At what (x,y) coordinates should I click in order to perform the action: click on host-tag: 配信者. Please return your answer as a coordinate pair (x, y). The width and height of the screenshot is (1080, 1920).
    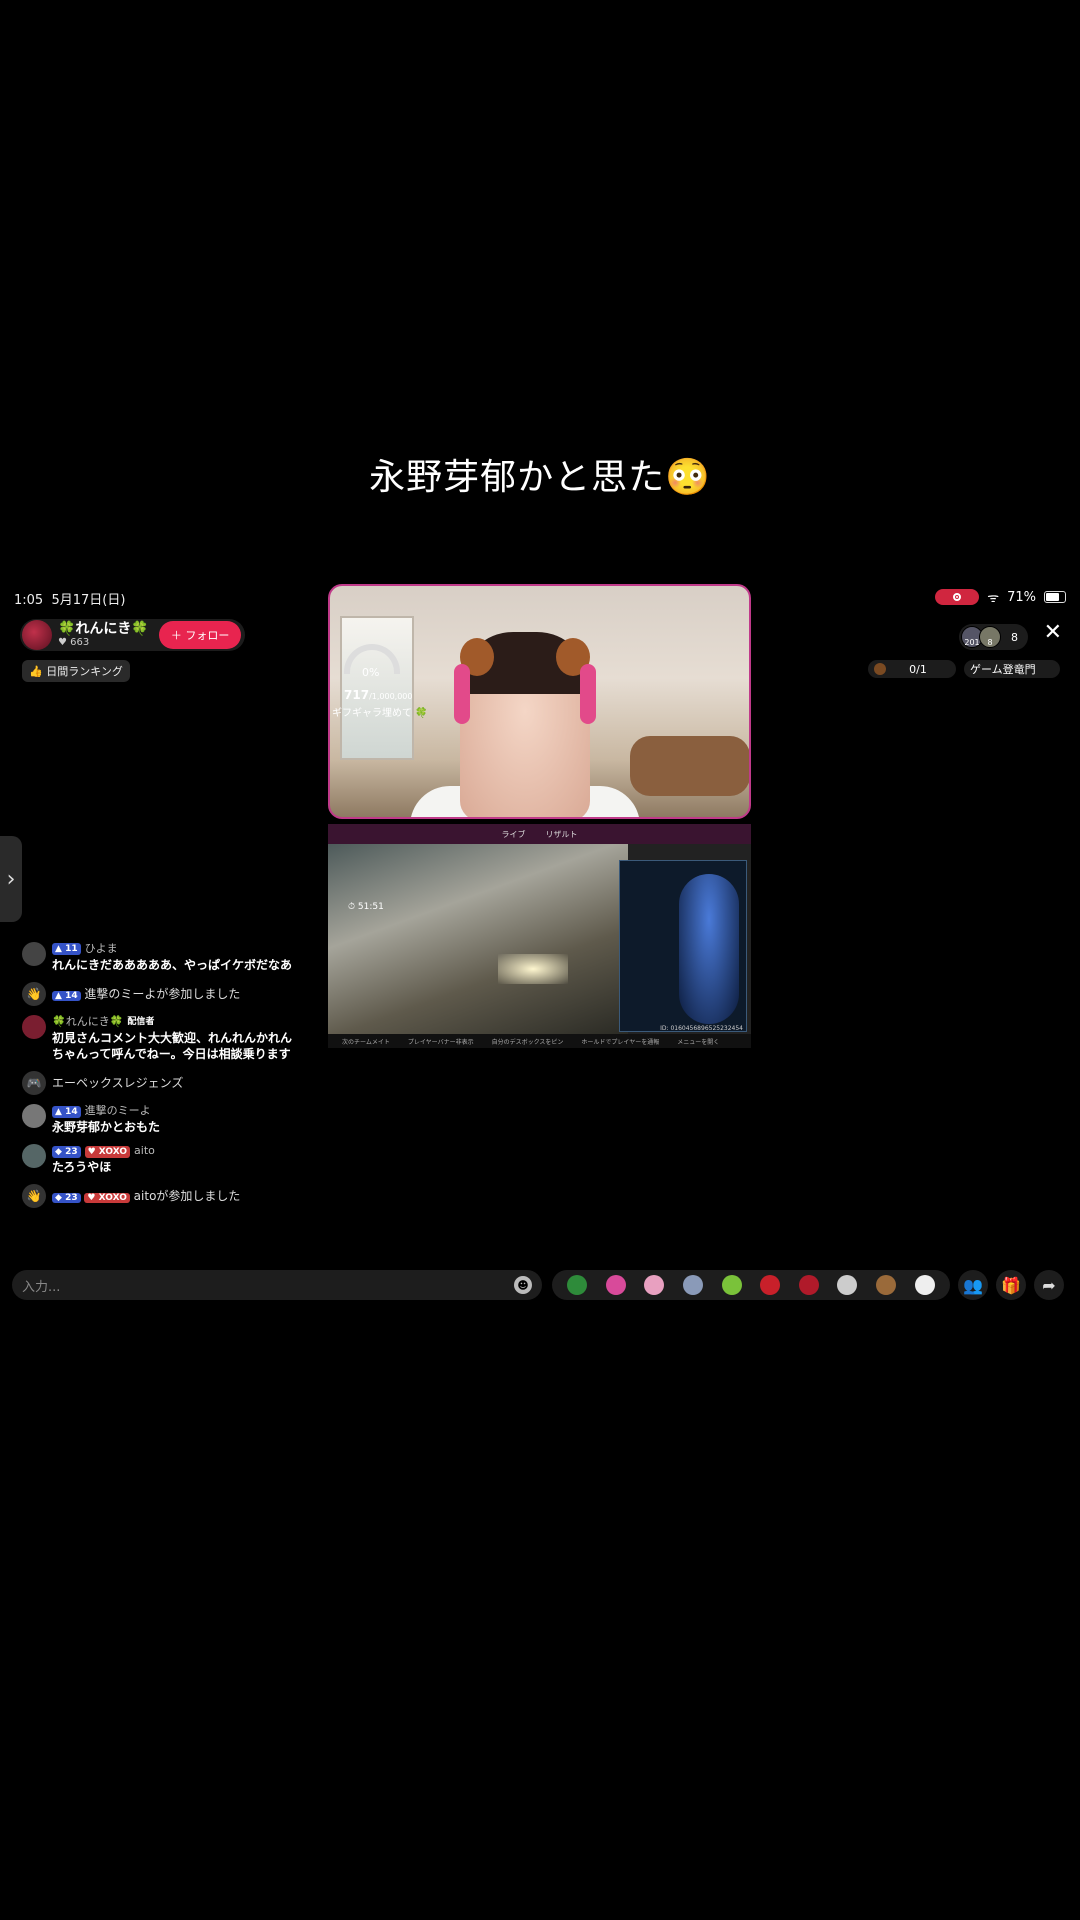
    Looking at the image, I should click on (141, 1022).